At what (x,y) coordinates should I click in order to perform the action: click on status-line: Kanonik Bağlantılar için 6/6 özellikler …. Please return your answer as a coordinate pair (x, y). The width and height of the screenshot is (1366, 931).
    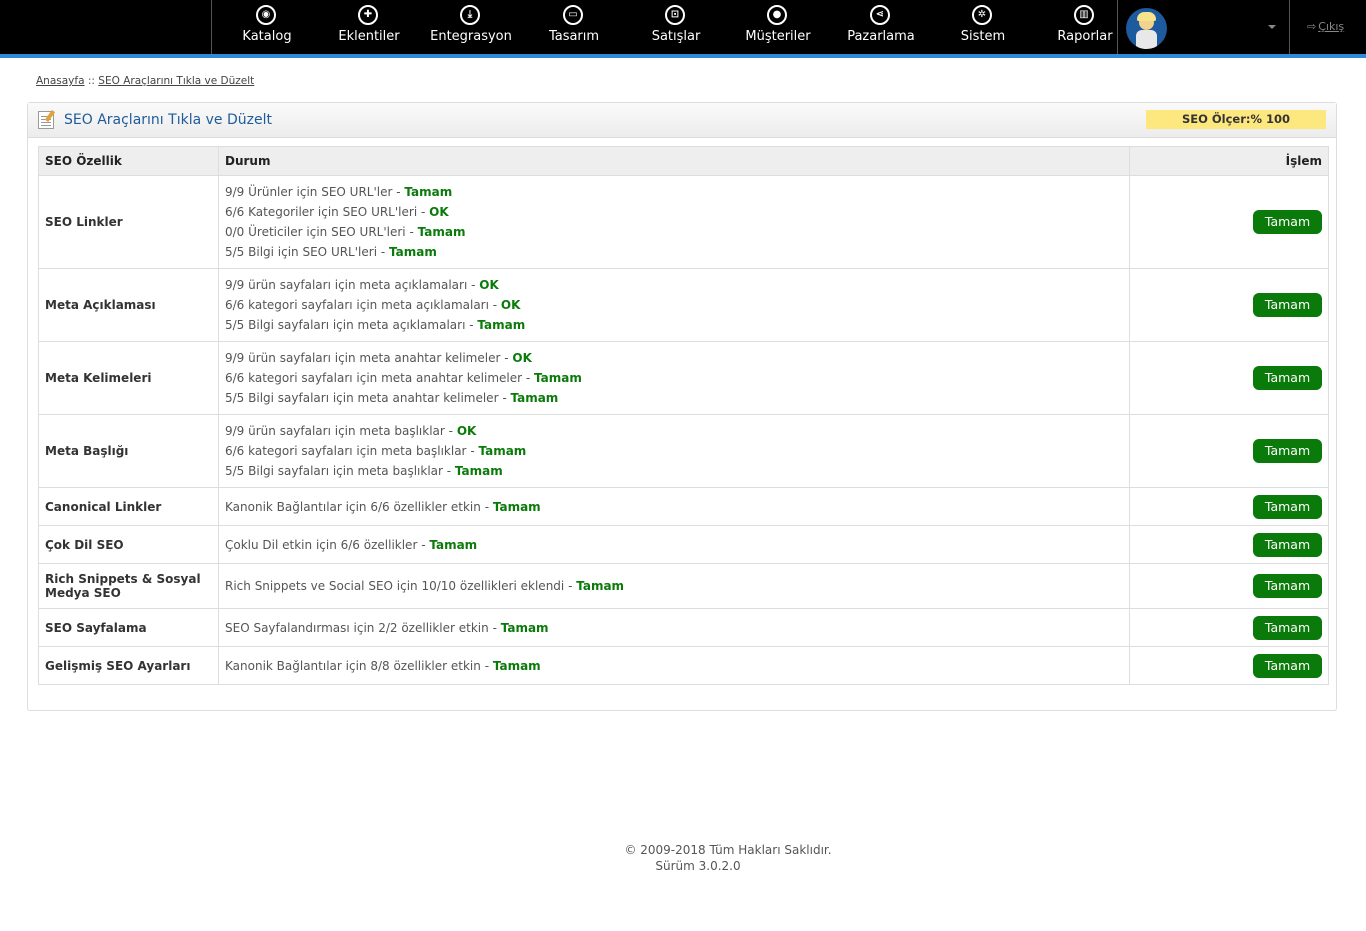
    Looking at the image, I should click on (674, 507).